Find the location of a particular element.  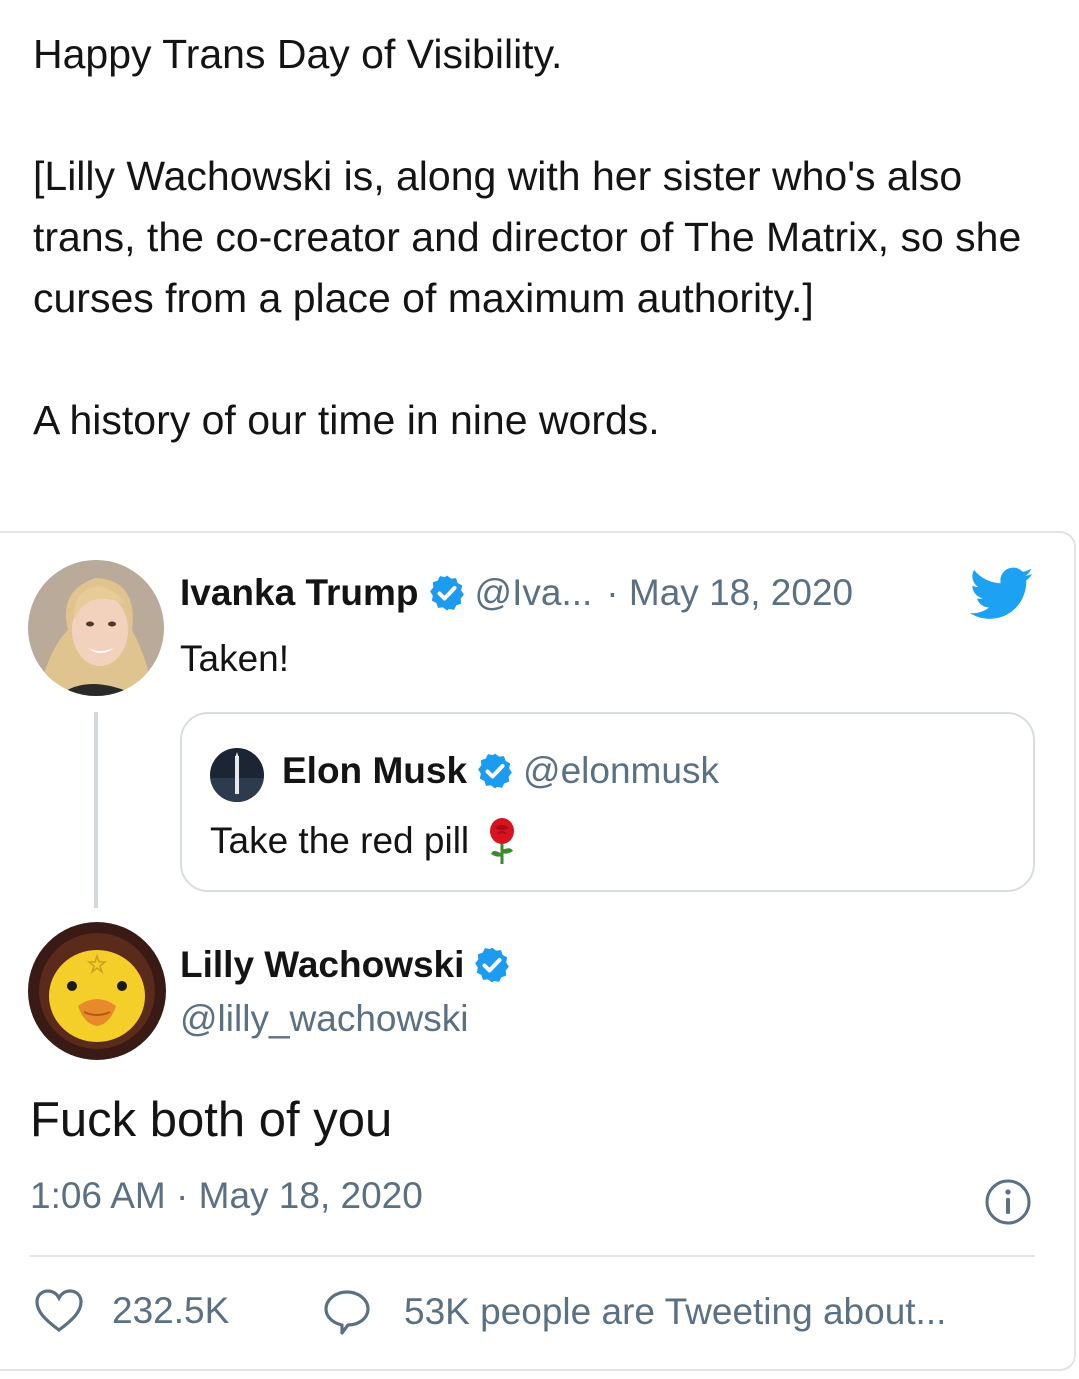

twitter-bird-icon is located at coordinates (1002, 594).